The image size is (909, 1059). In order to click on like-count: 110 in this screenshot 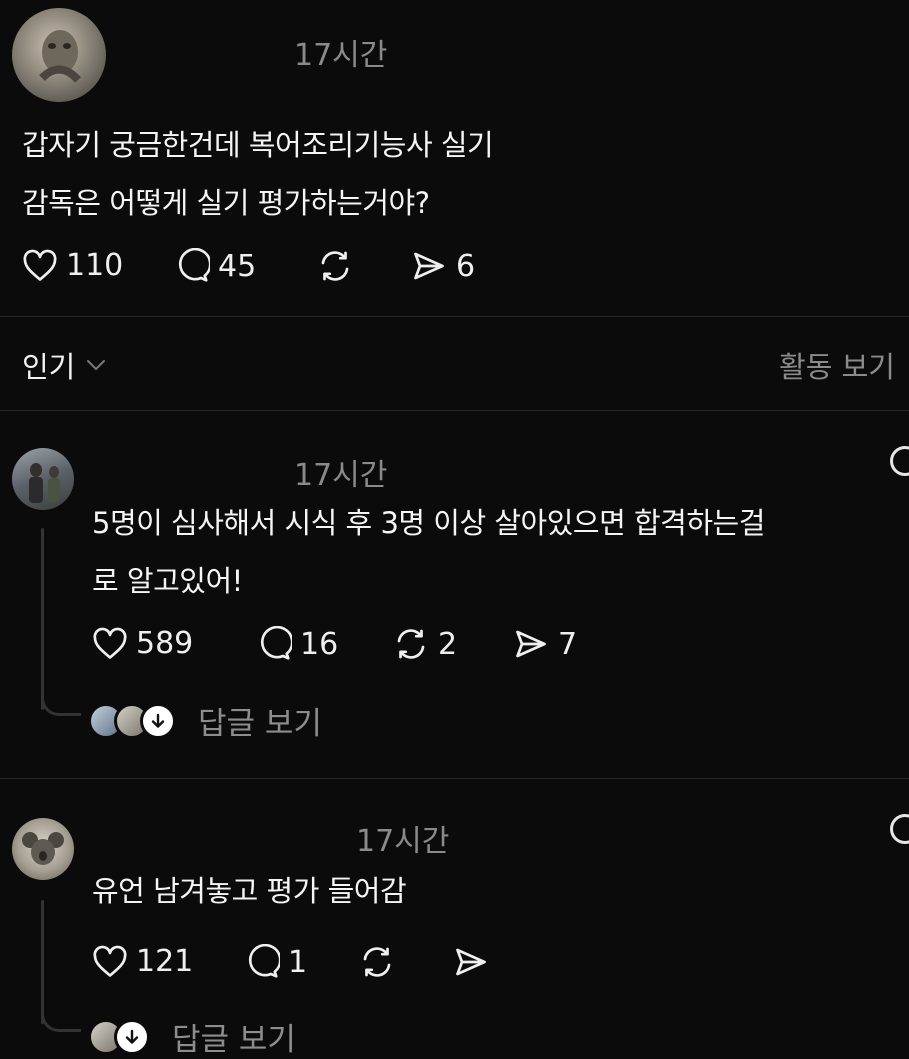, I will do `click(95, 265)`.